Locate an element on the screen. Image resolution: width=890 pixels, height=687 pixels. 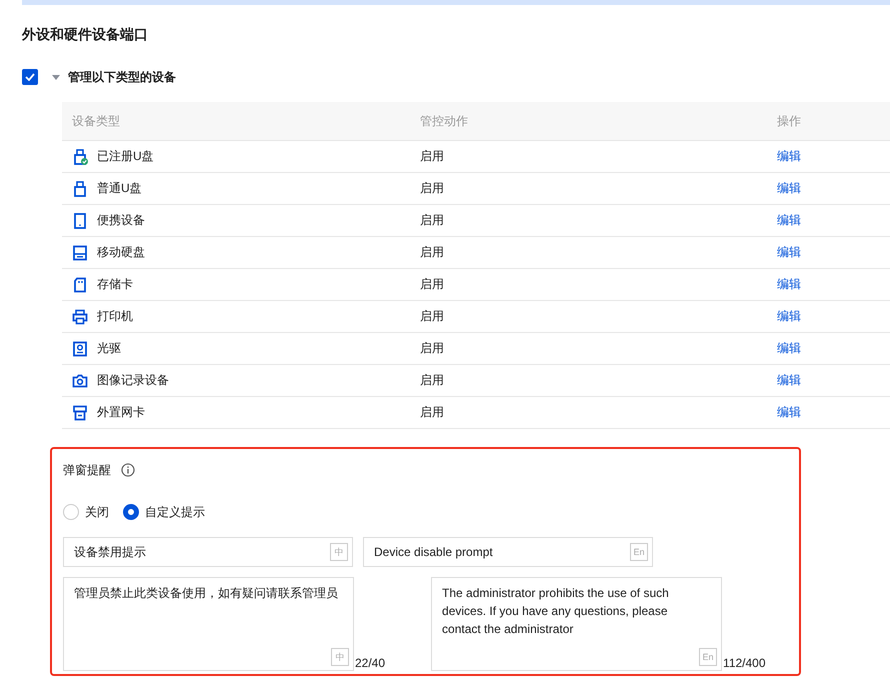
manage-label: 管理以下类型的设备 is located at coordinates (122, 77).